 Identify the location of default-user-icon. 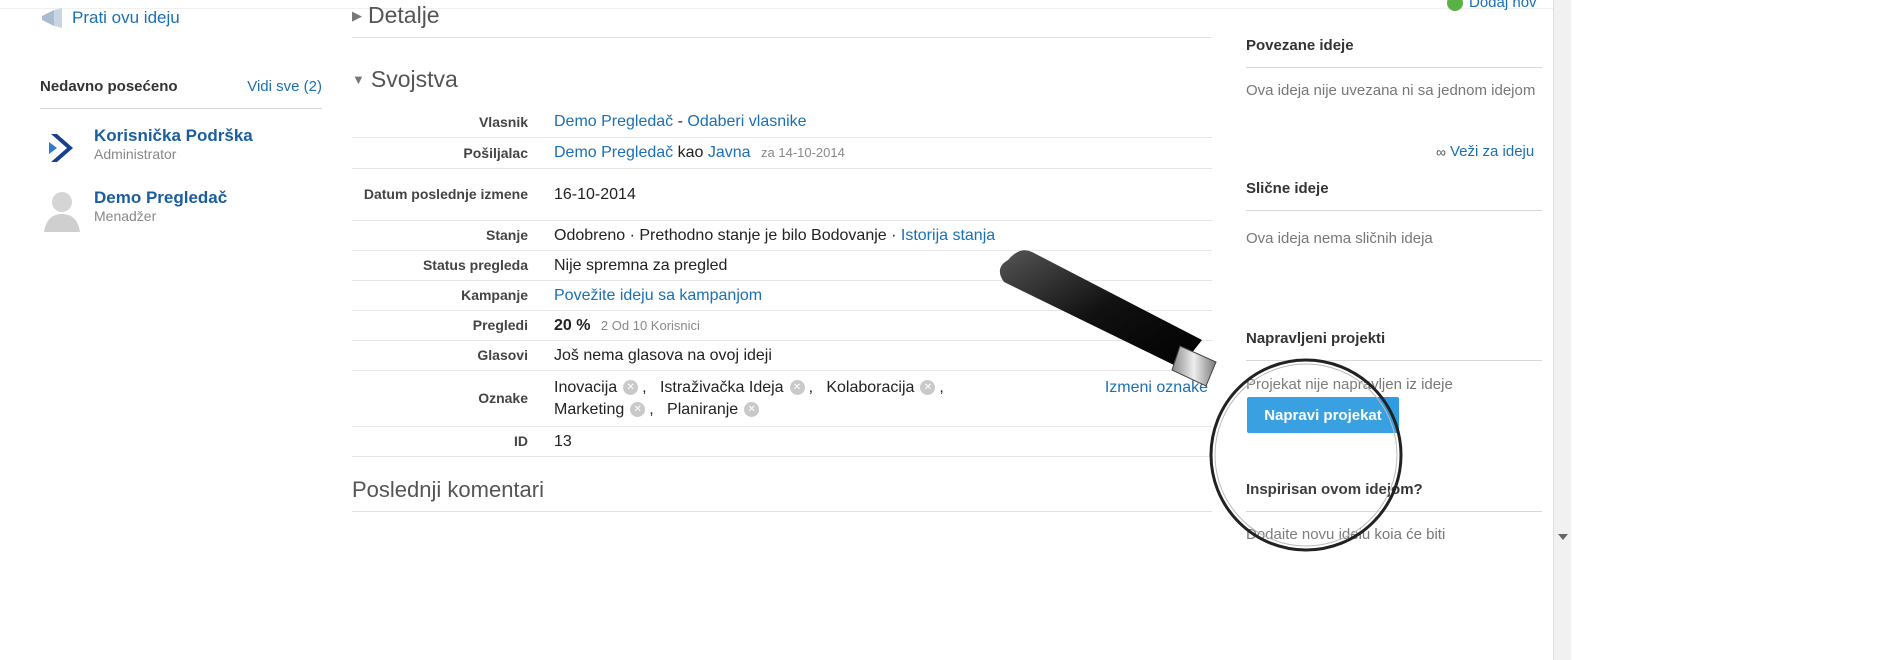
(62, 212).